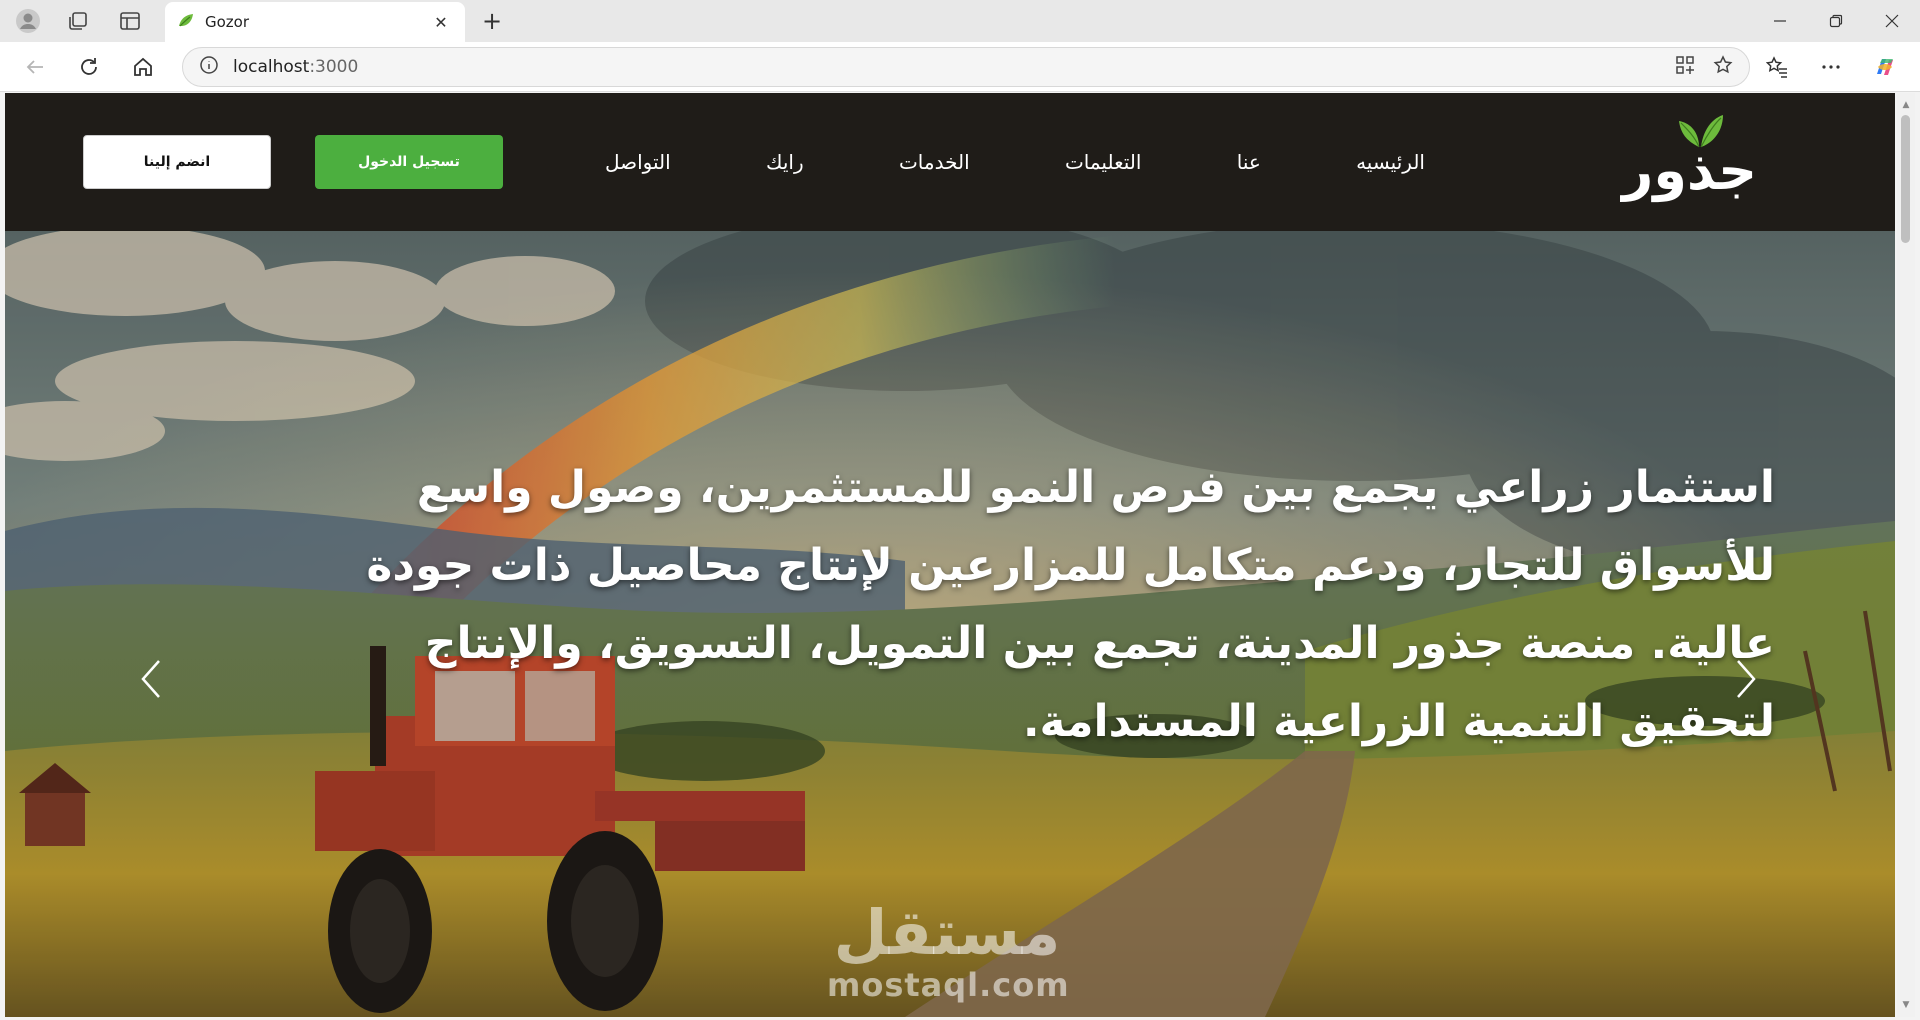 The image size is (1920, 1020). I want to click on url-port: :3000, so click(334, 67).